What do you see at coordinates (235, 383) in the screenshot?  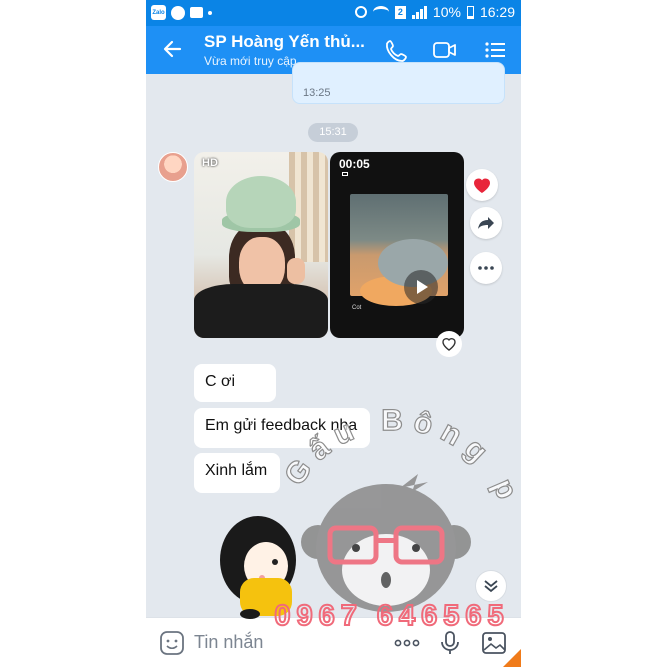 I see `incoming-message: C ơi` at bounding box center [235, 383].